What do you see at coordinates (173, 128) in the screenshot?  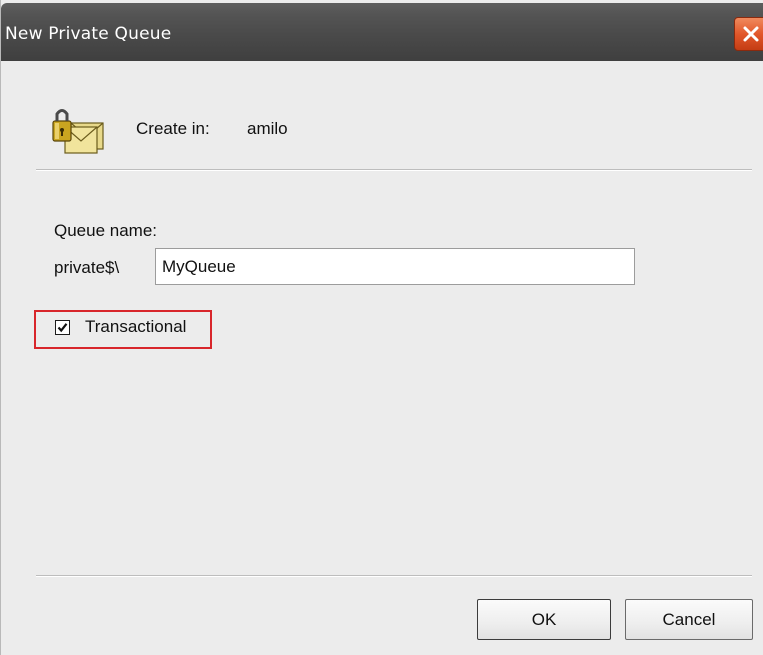 I see `create-in-label: Create in:` at bounding box center [173, 128].